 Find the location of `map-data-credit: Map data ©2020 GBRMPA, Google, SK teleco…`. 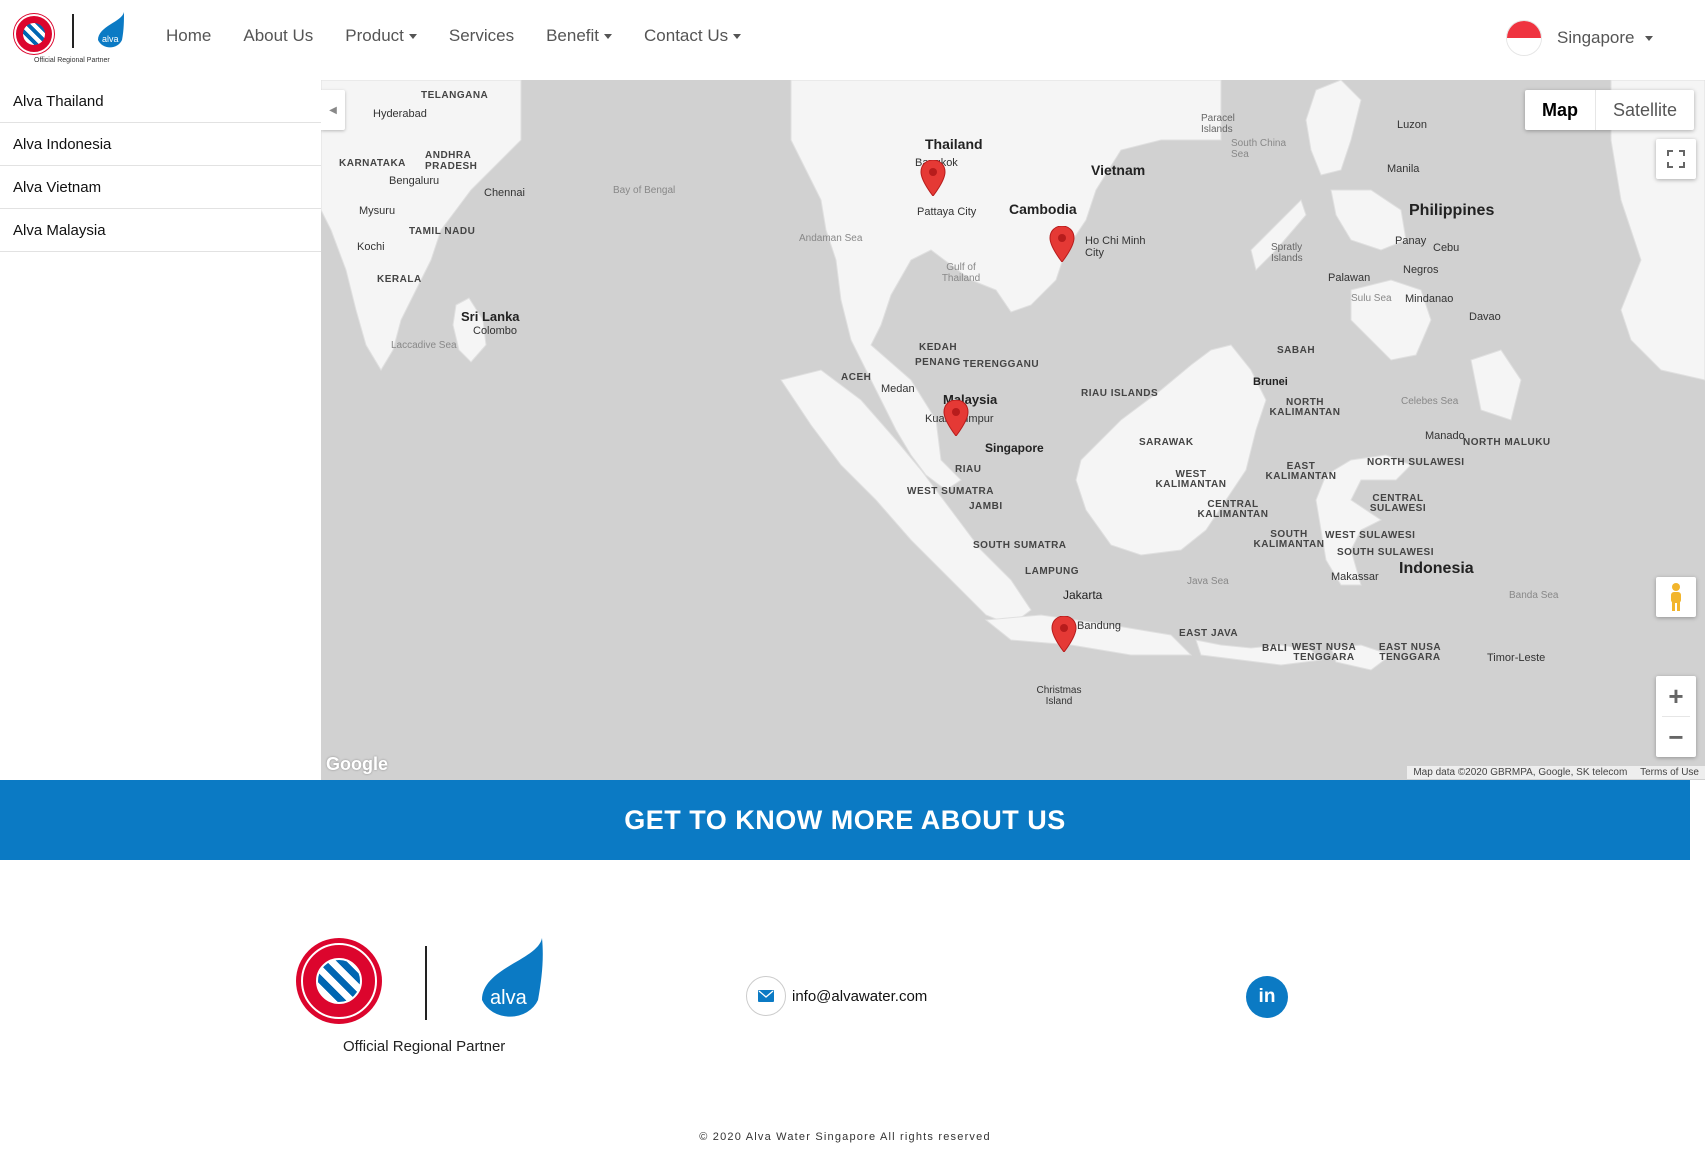

map-data-credit: Map data ©2020 GBRMPA, Google, SK teleco… is located at coordinates (1520, 772).